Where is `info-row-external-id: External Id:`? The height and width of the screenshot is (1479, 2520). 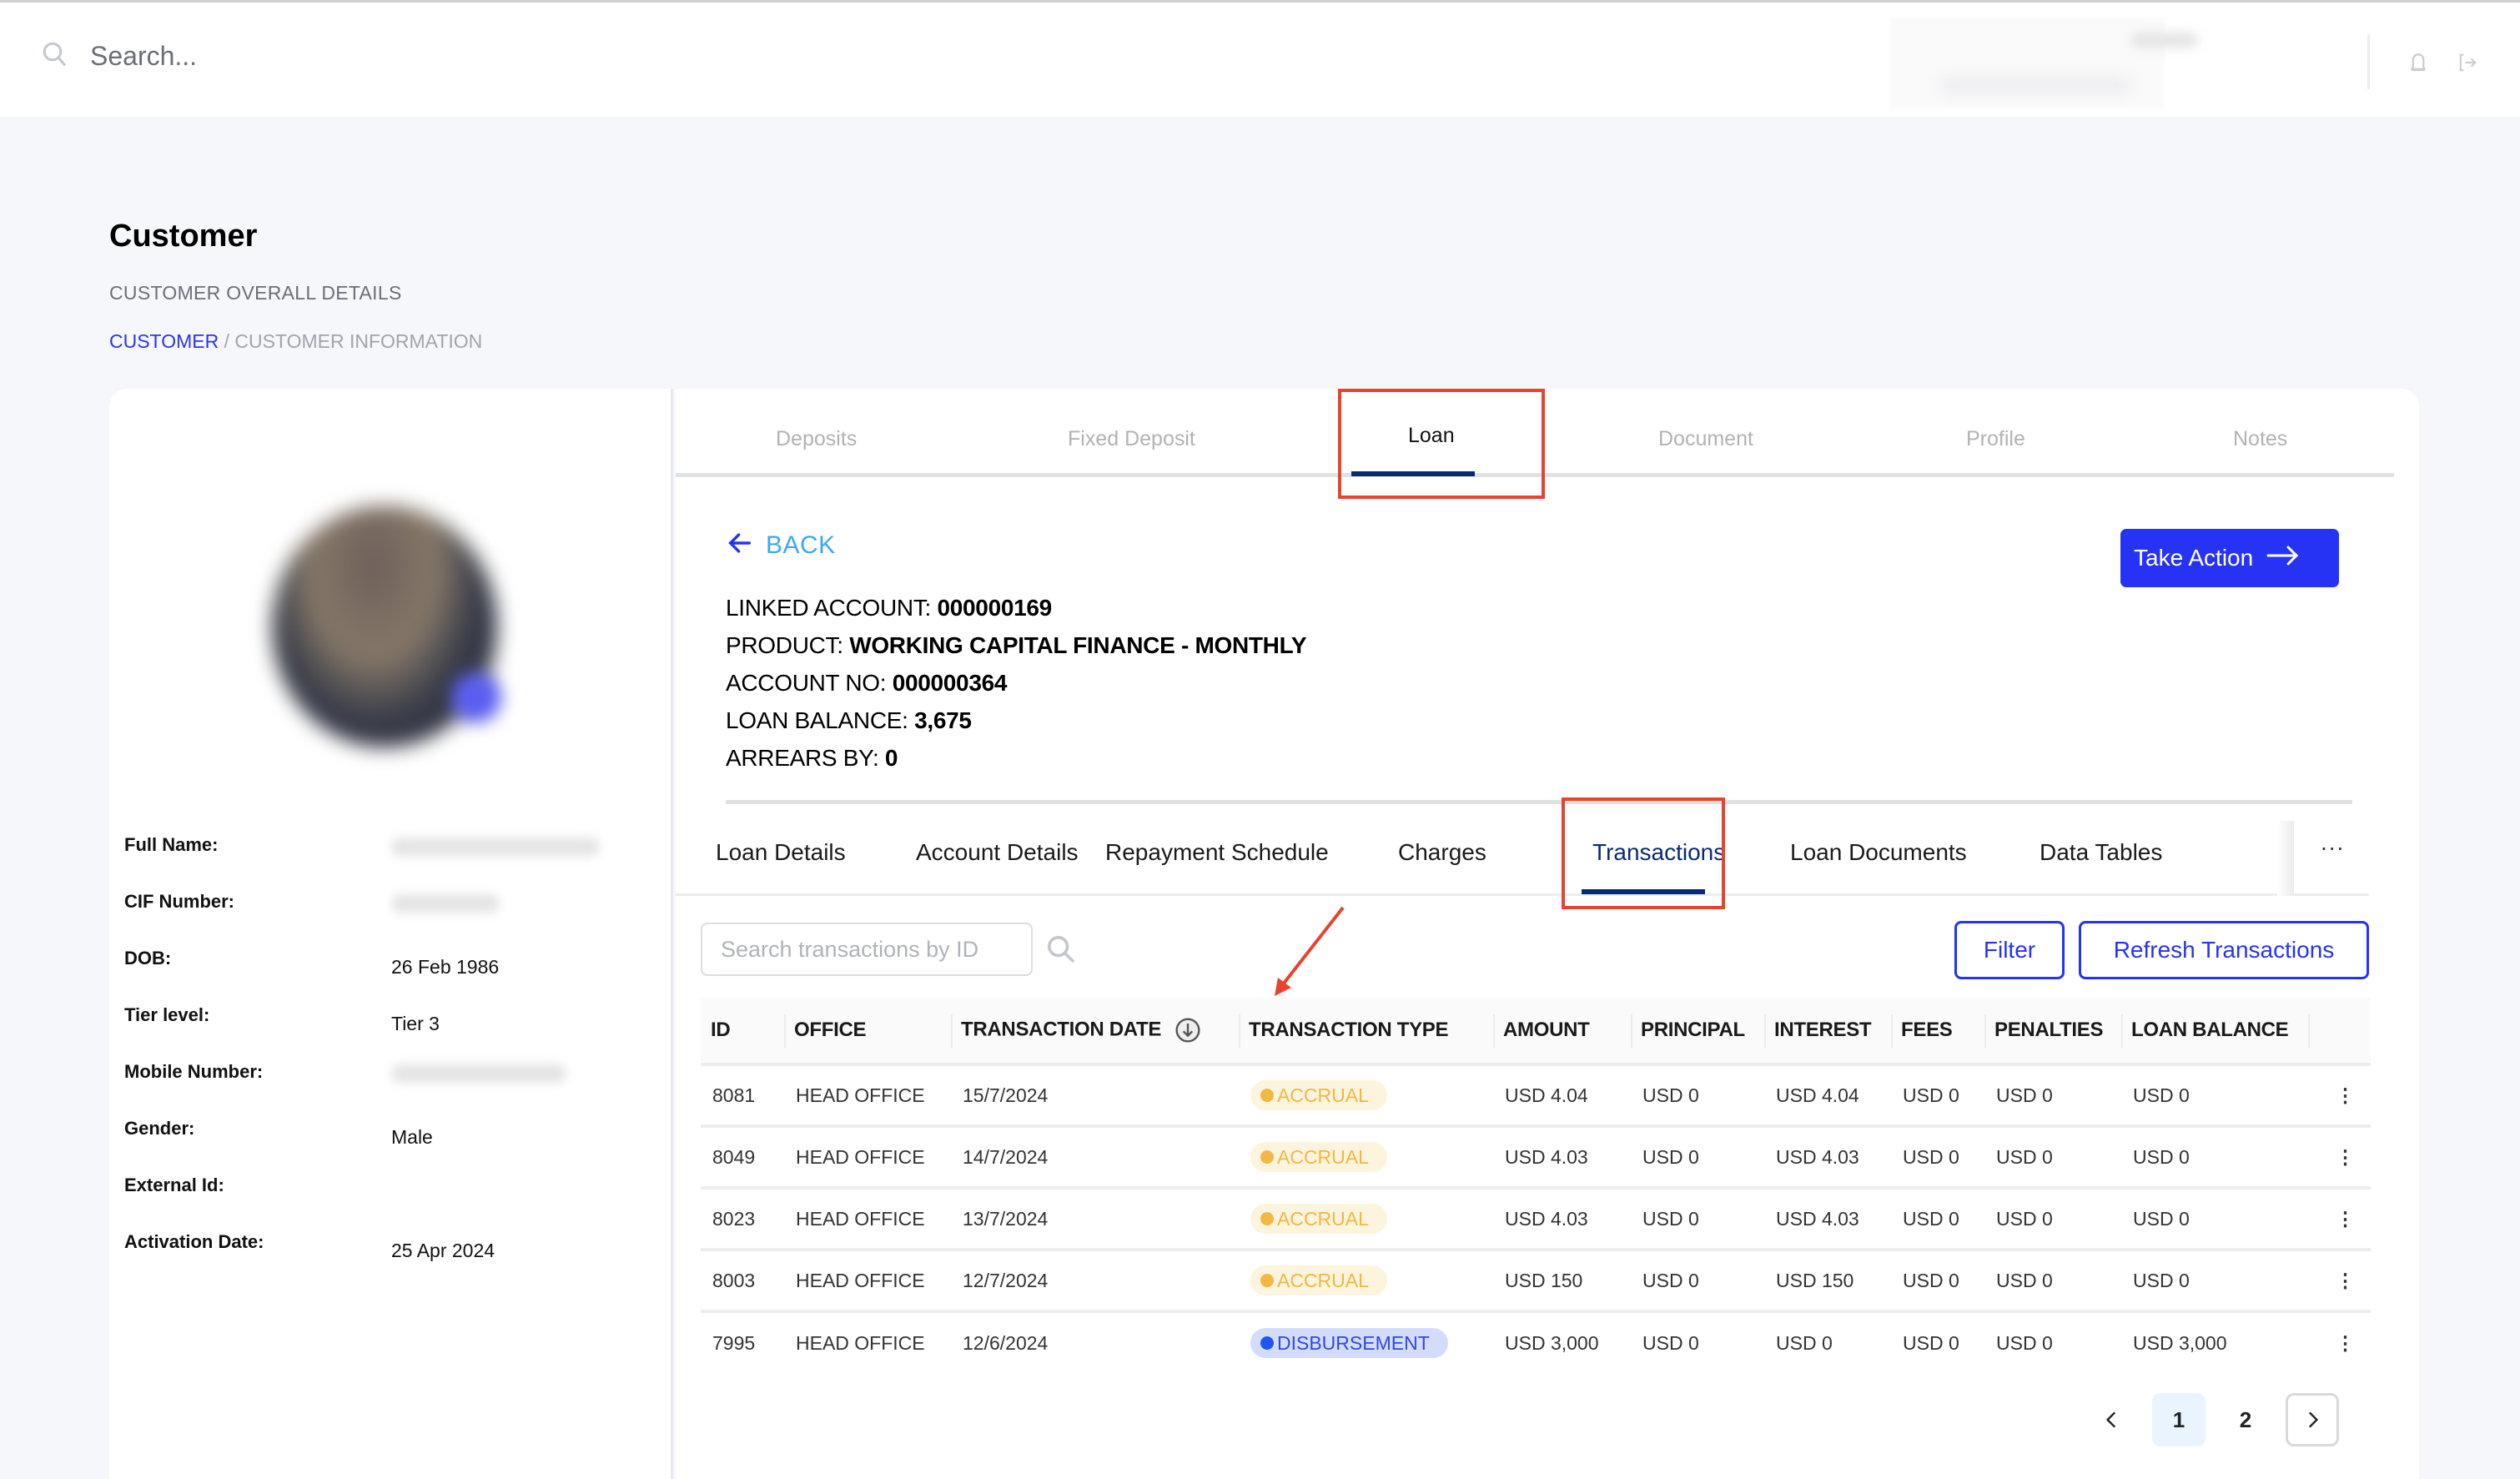 info-row-external-id: External Id: is located at coordinates (391, 1203).